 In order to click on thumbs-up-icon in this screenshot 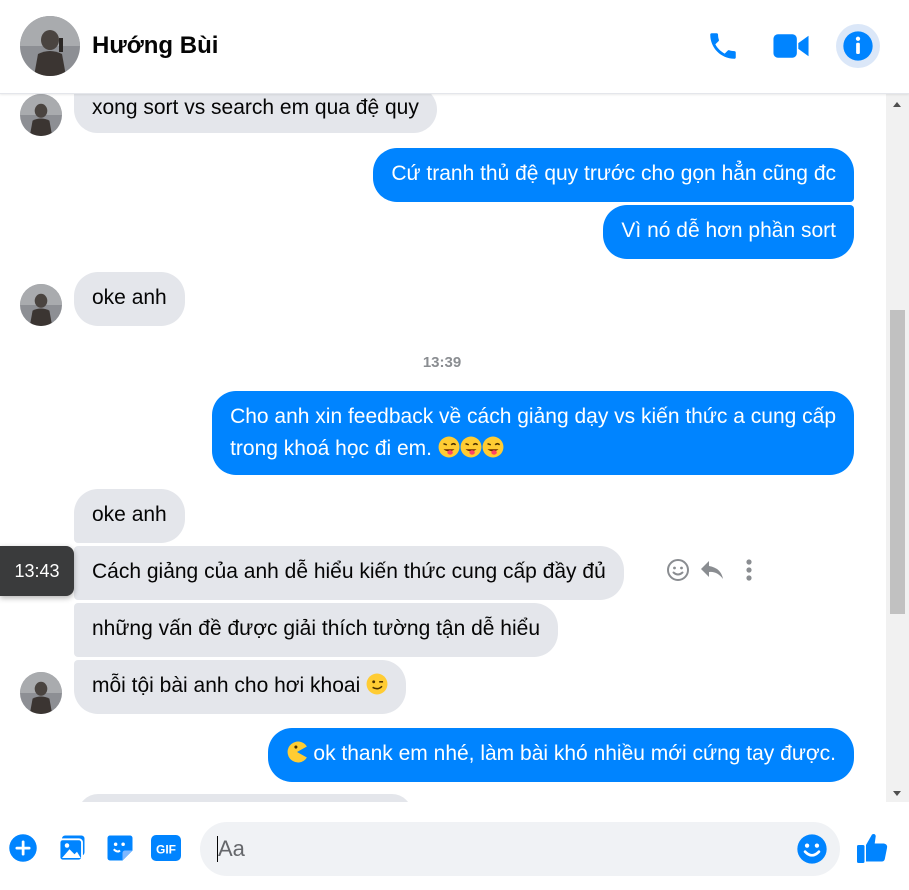, I will do `click(872, 848)`.